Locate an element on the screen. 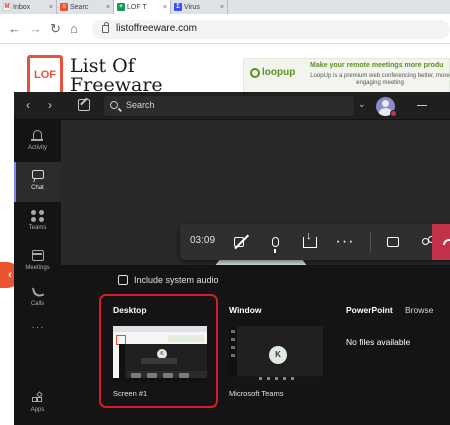 The image size is (450, 425). more-icon: ··· is located at coordinates (38, 327).